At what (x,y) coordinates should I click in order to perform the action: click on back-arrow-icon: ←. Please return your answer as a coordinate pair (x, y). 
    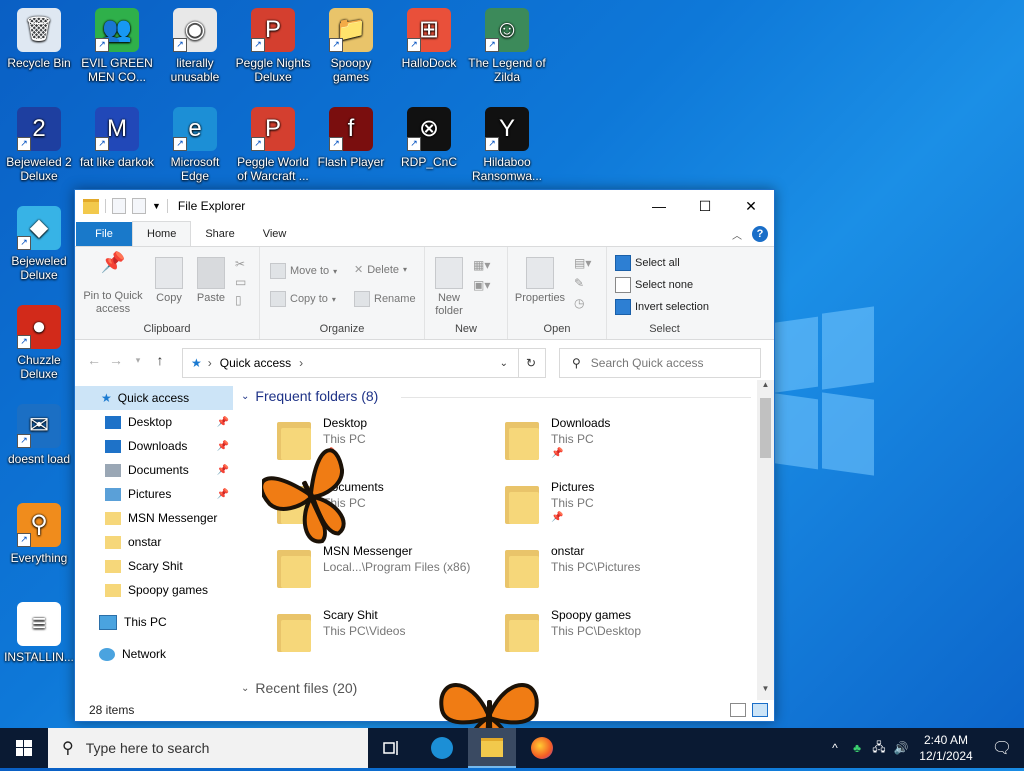
    Looking at the image, I should click on (94, 360).